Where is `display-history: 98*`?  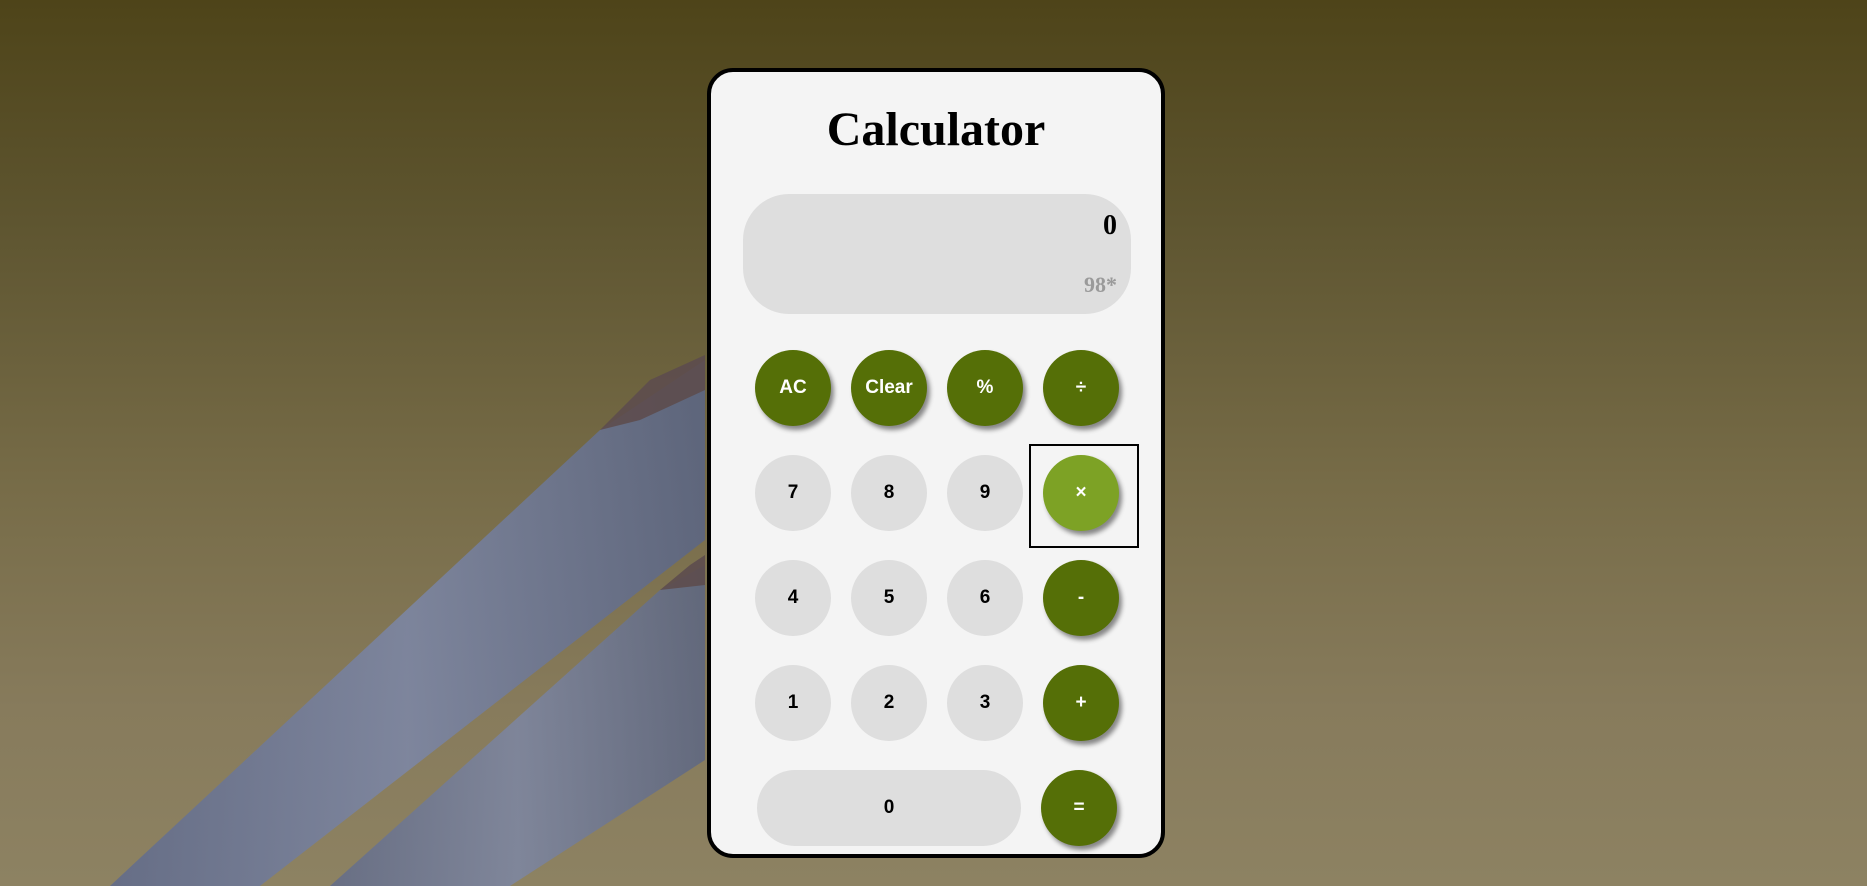
display-history: 98* is located at coordinates (1100, 284).